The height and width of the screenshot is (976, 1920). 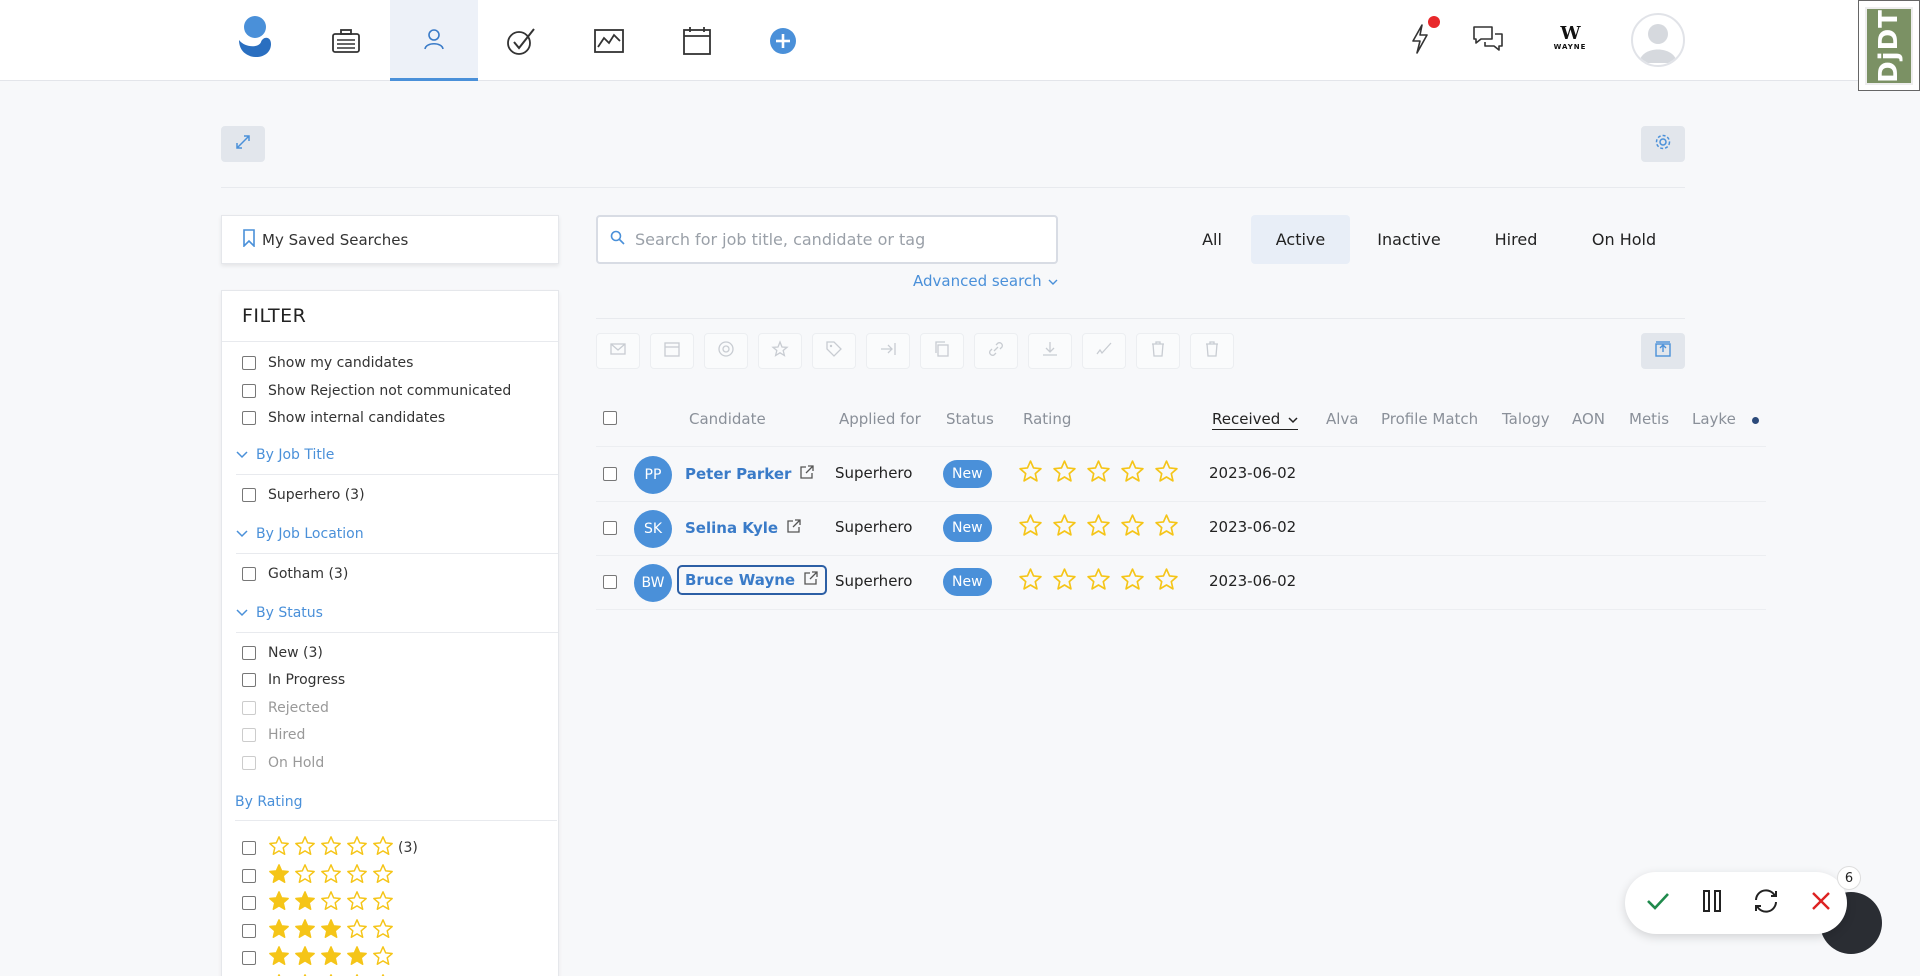 I want to click on nav-tasks, so click(x=522, y=40).